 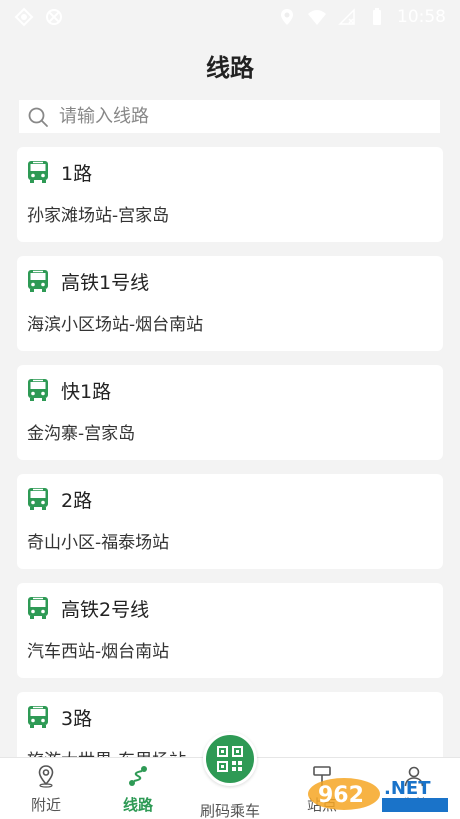 What do you see at coordinates (230, 630) in the screenshot?
I see `route-card-5: 高铁2号线 汽车西站-烟台南站` at bounding box center [230, 630].